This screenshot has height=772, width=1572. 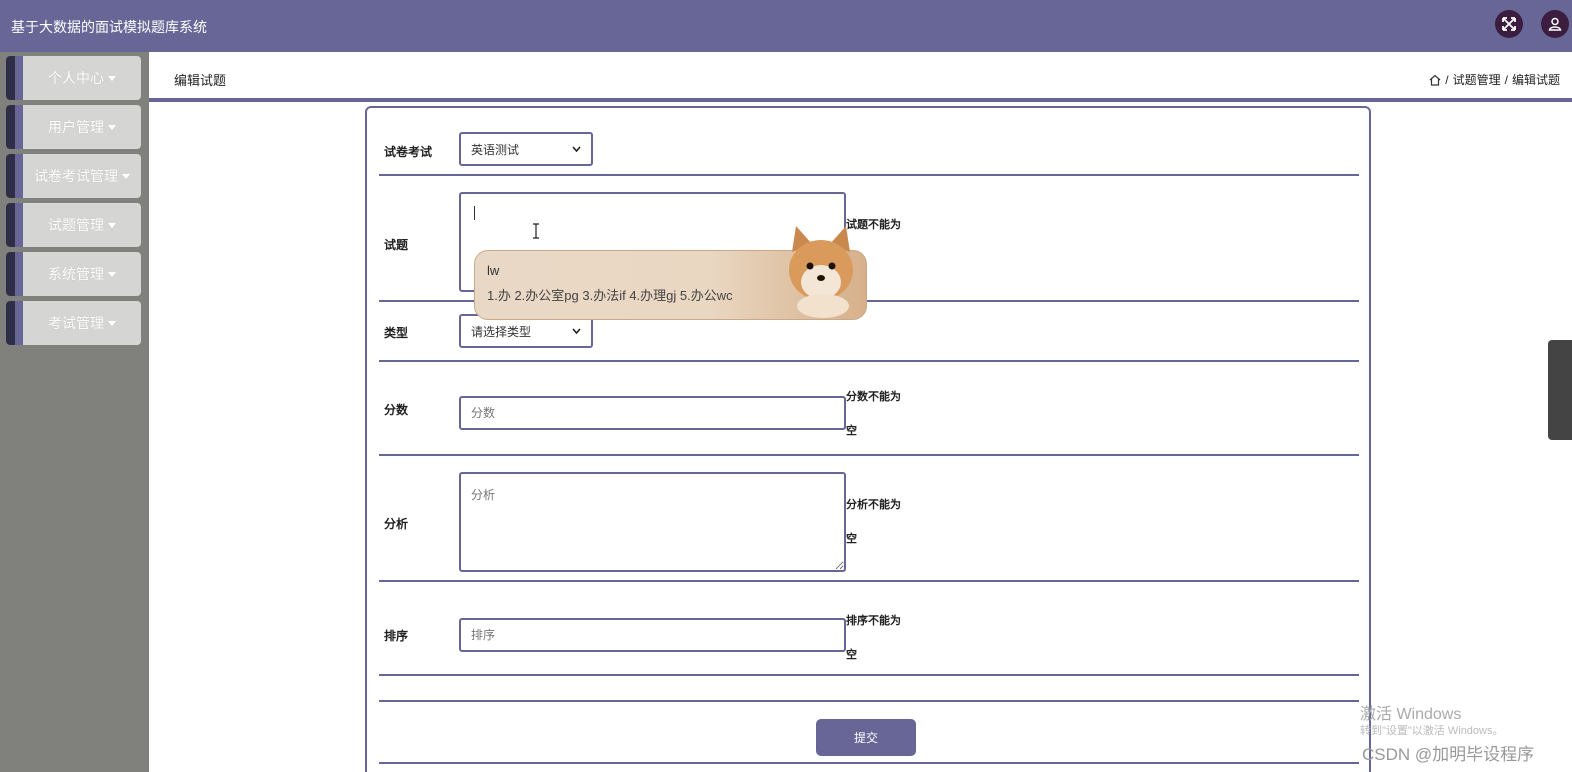 I want to click on breadcrumb-parent: 试题管理, so click(x=1477, y=79).